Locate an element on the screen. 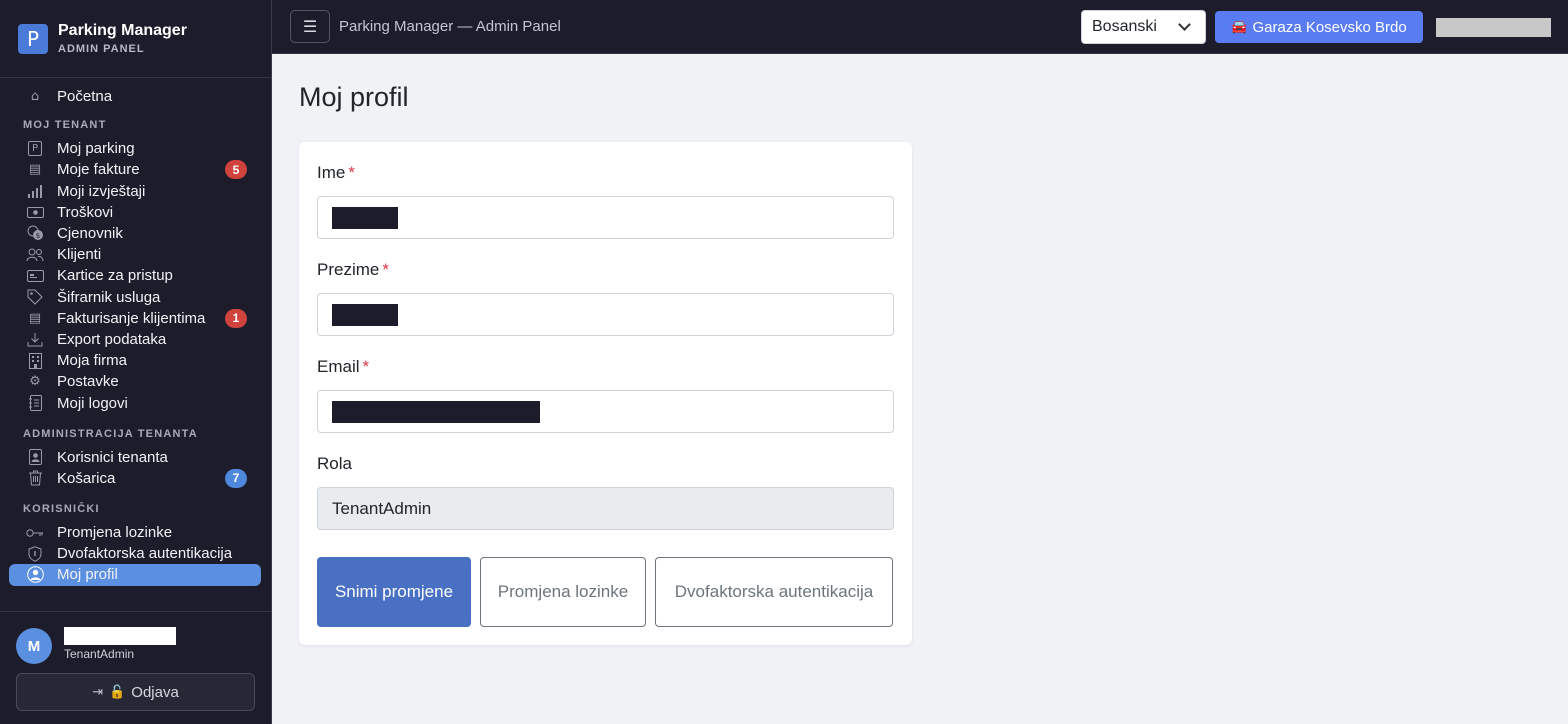 The image size is (1568, 724). sidebar-item-label: Moj profil is located at coordinates (87, 575).